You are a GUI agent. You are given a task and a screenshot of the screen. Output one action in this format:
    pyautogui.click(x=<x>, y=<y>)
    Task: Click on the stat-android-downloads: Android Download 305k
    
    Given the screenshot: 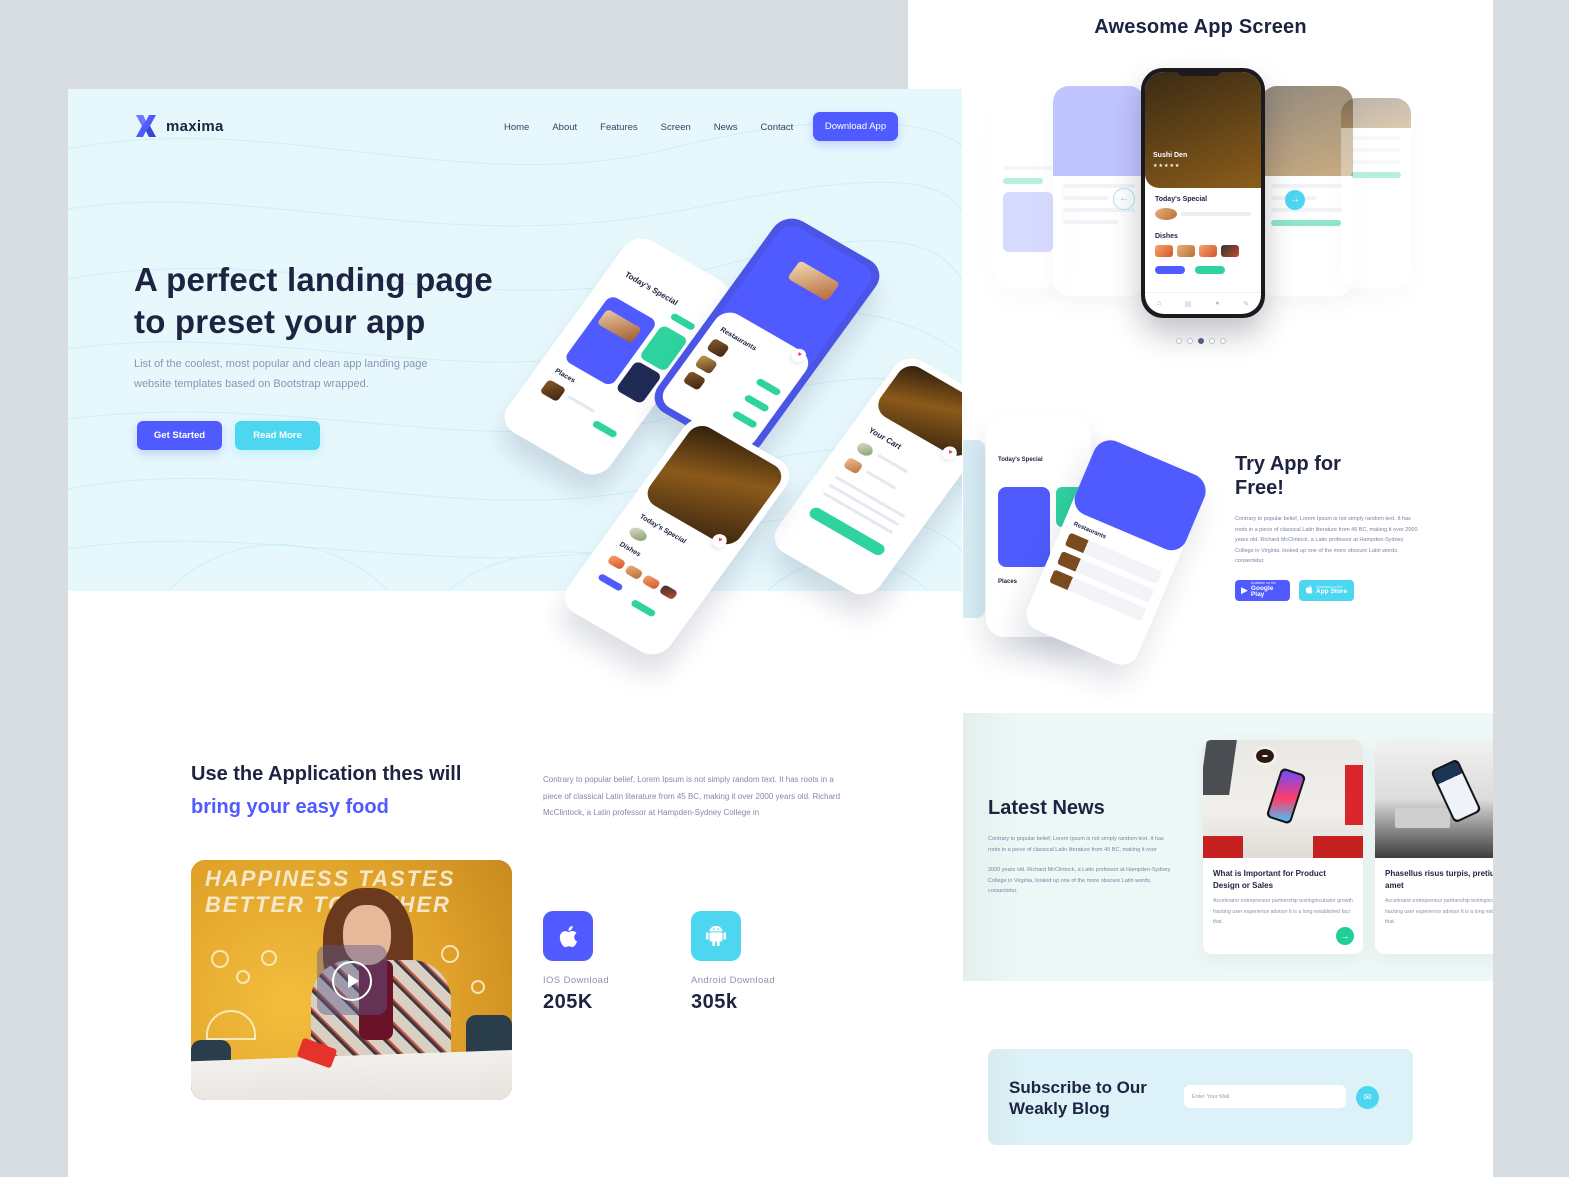 What is the action you would take?
    pyautogui.click(x=733, y=962)
    